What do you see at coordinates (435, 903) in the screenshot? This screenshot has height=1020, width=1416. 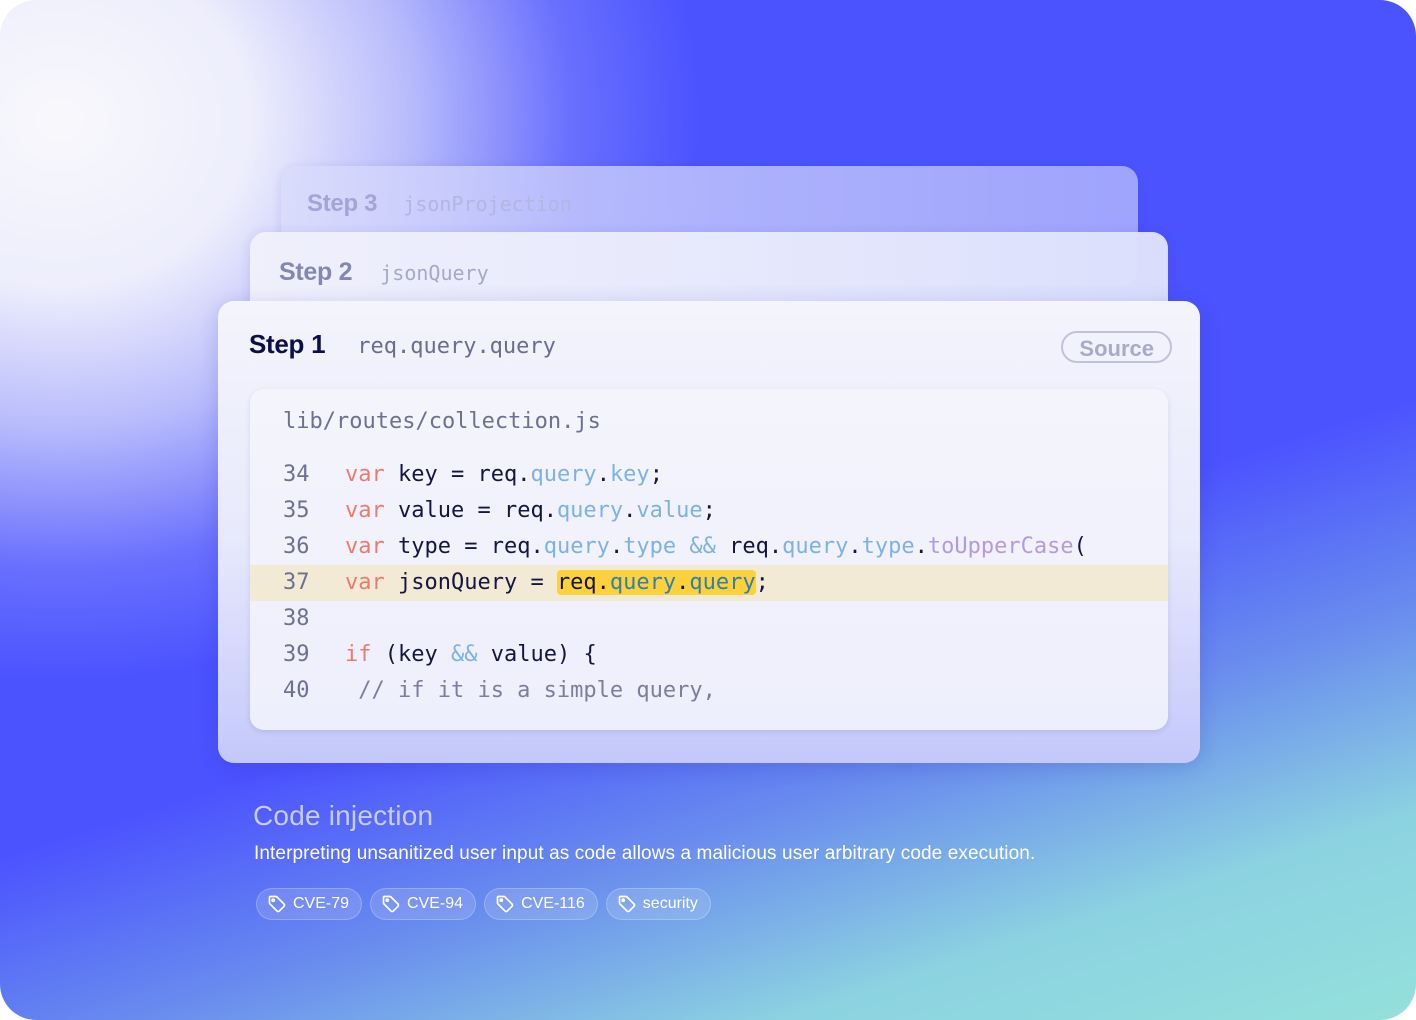 I see `tag-label: CVE-94` at bounding box center [435, 903].